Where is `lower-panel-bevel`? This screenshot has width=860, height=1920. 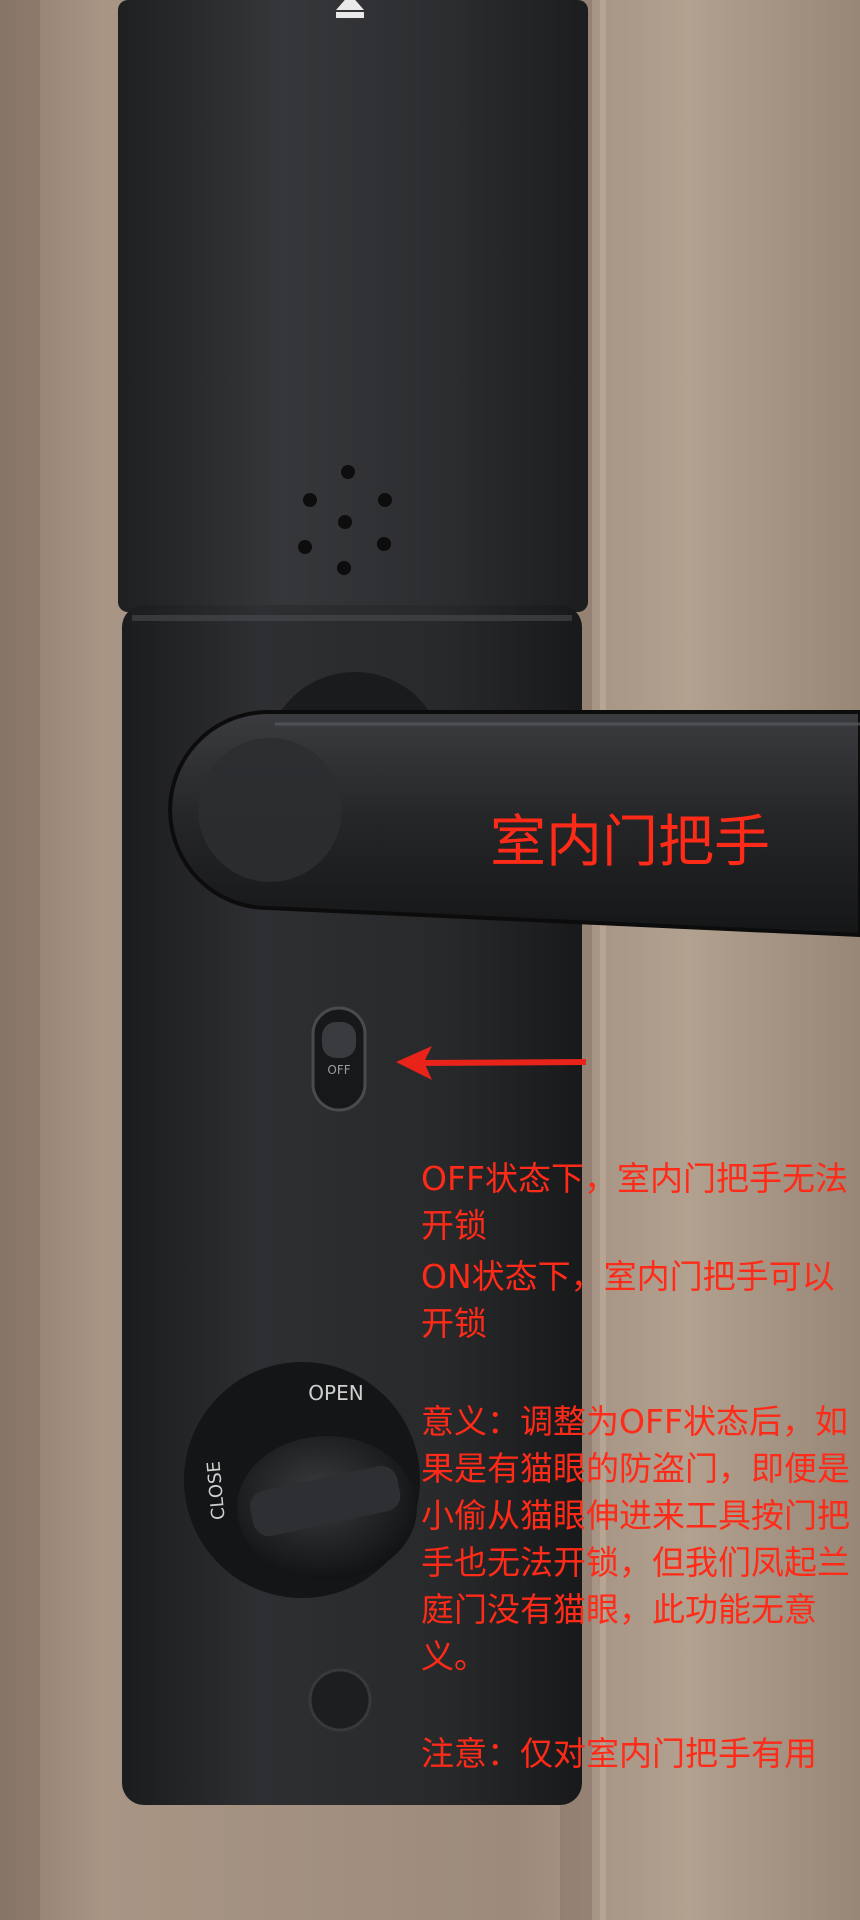 lower-panel-bevel is located at coordinates (352, 618).